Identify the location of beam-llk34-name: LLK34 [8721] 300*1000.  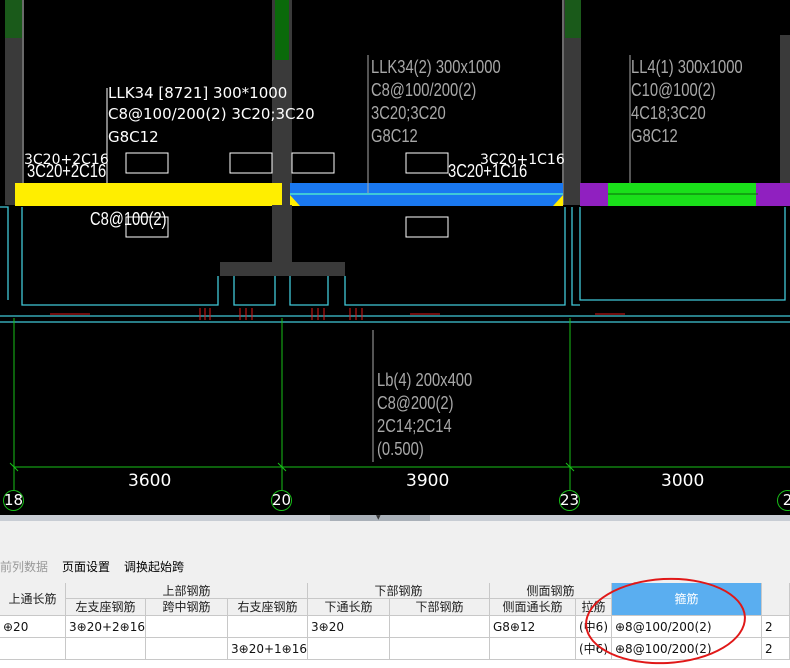
(198, 93).